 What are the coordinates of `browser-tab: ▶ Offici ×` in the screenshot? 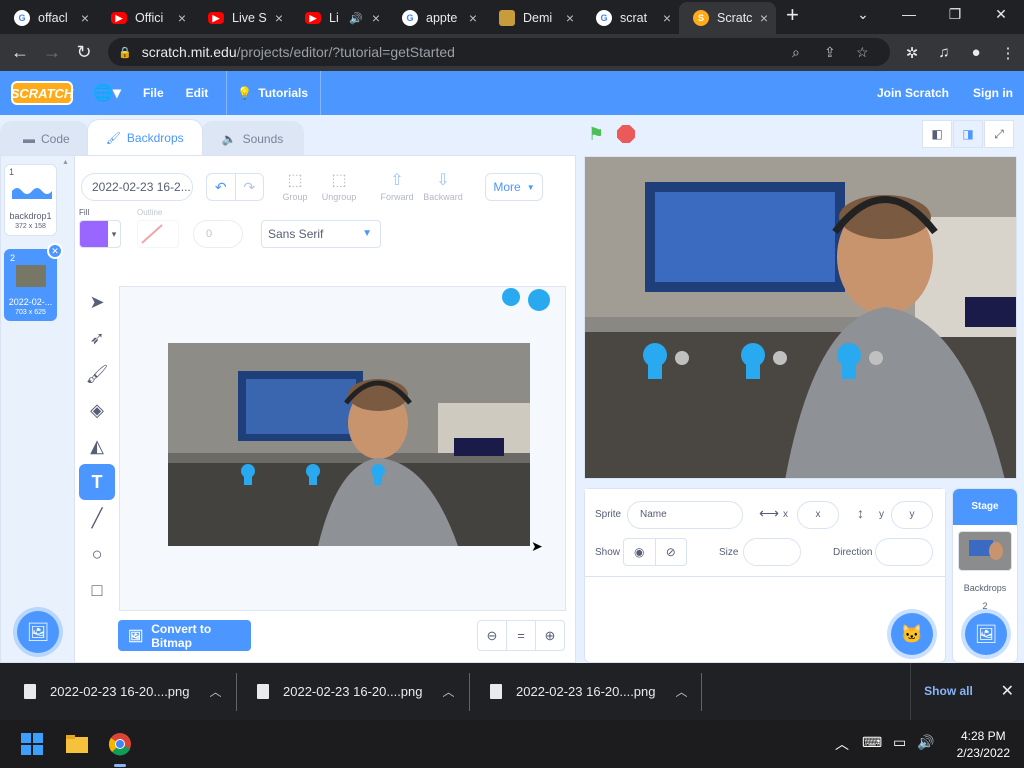 It's located at (145, 18).